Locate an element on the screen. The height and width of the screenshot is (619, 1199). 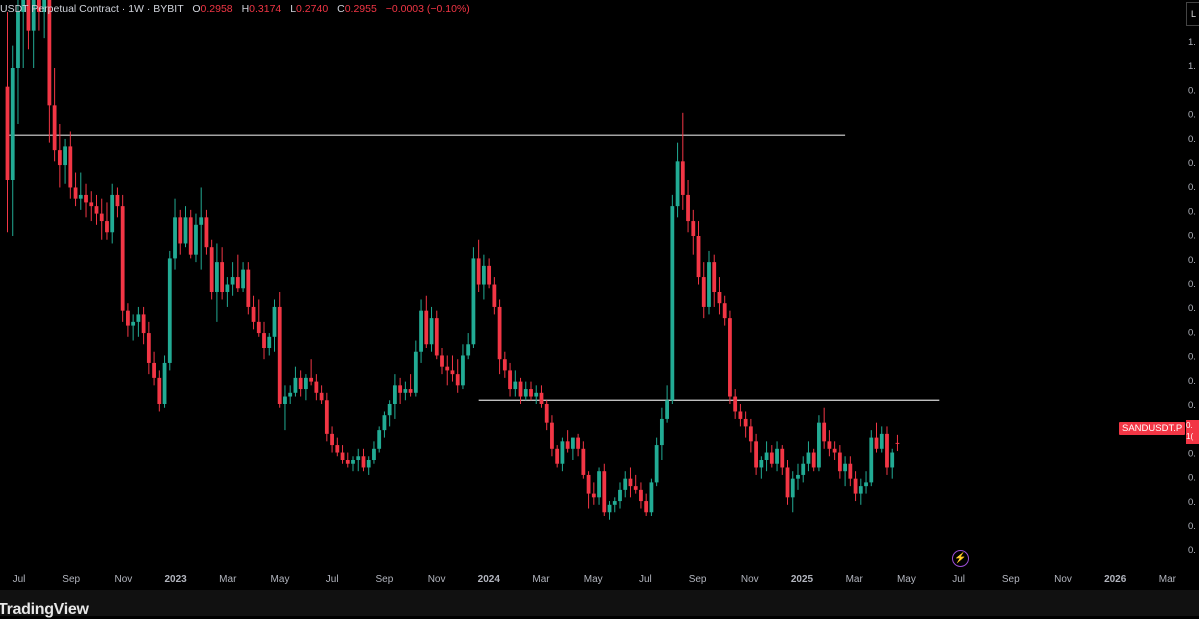
close-label: C is located at coordinates (341, 9).